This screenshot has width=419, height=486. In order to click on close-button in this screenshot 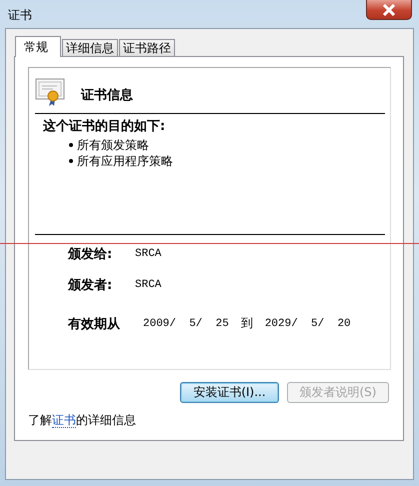, I will do `click(389, 10)`.